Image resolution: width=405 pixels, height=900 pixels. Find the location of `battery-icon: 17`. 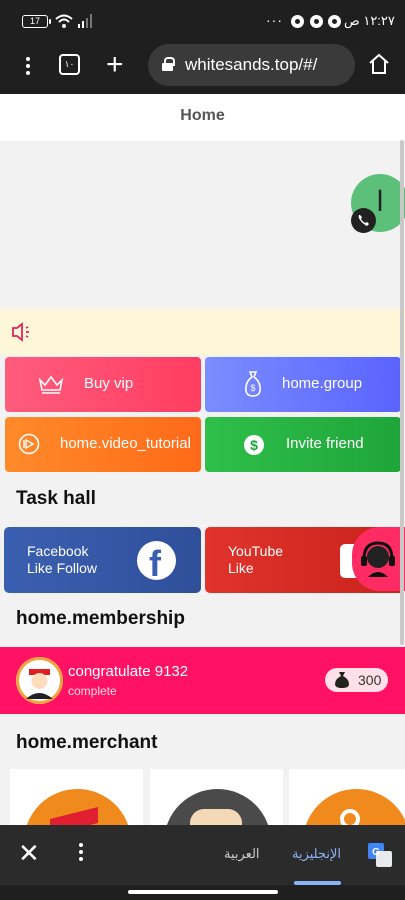

battery-icon: 17 is located at coordinates (36, 21).